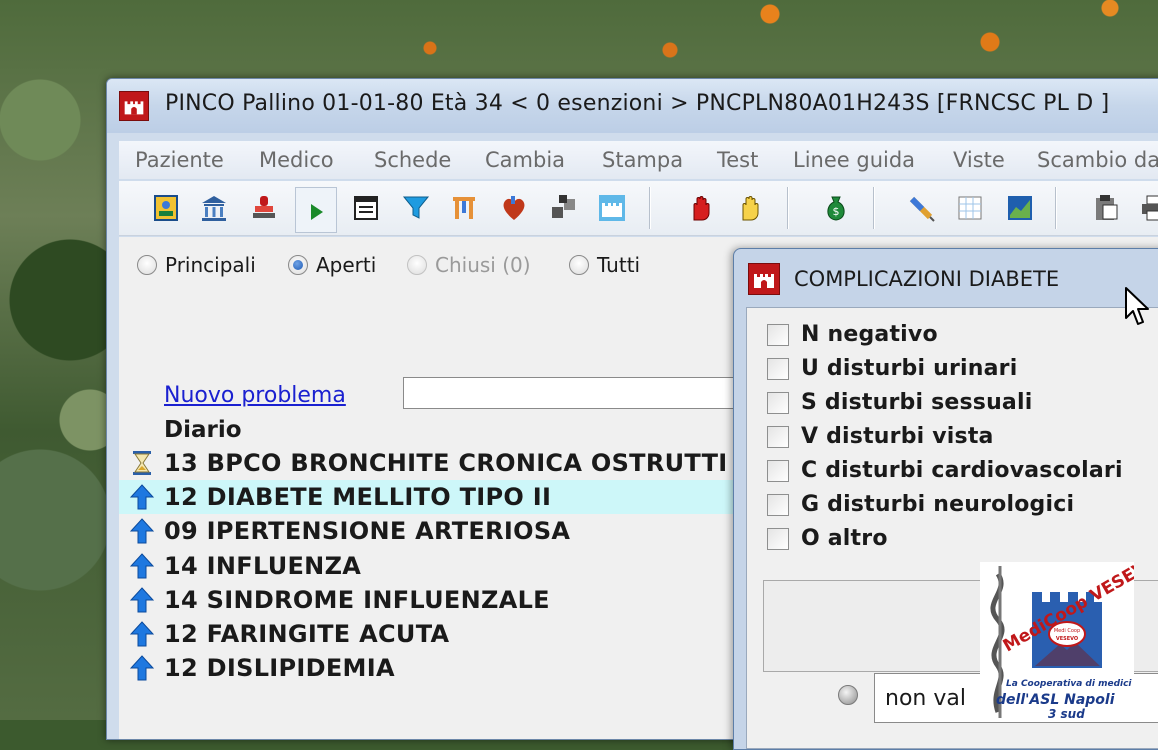 Image resolution: width=1158 pixels, height=750 pixels. I want to click on clipboard-icon, so click(1106, 208).